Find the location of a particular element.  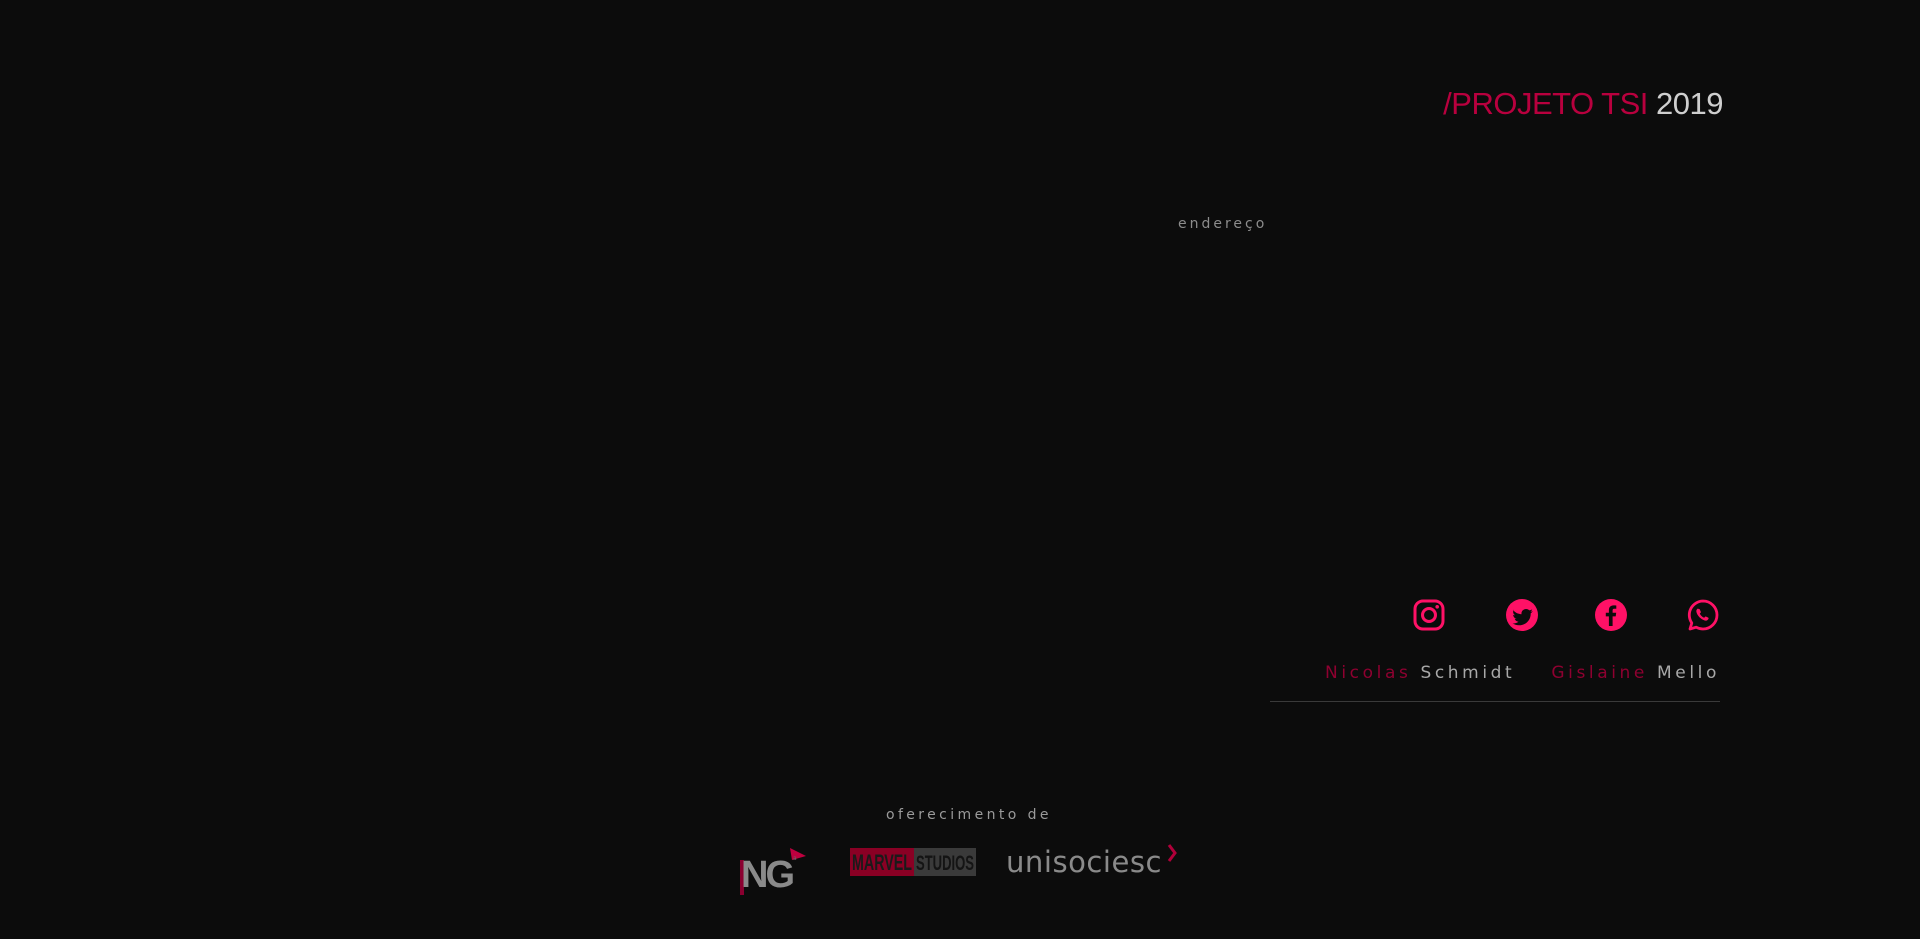

sponsors-label: oferecimento de is located at coordinates (969, 815).